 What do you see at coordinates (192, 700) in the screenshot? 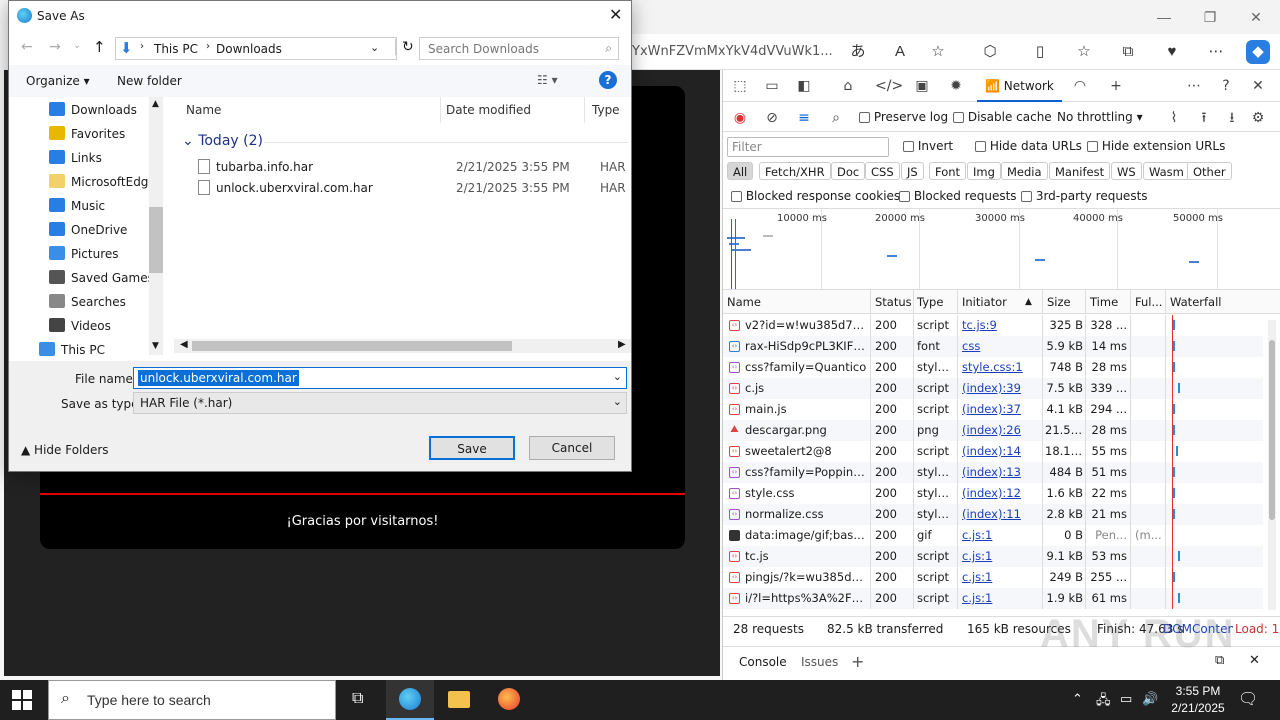
I see `taskbar-search: ⌕ Type here to search` at bounding box center [192, 700].